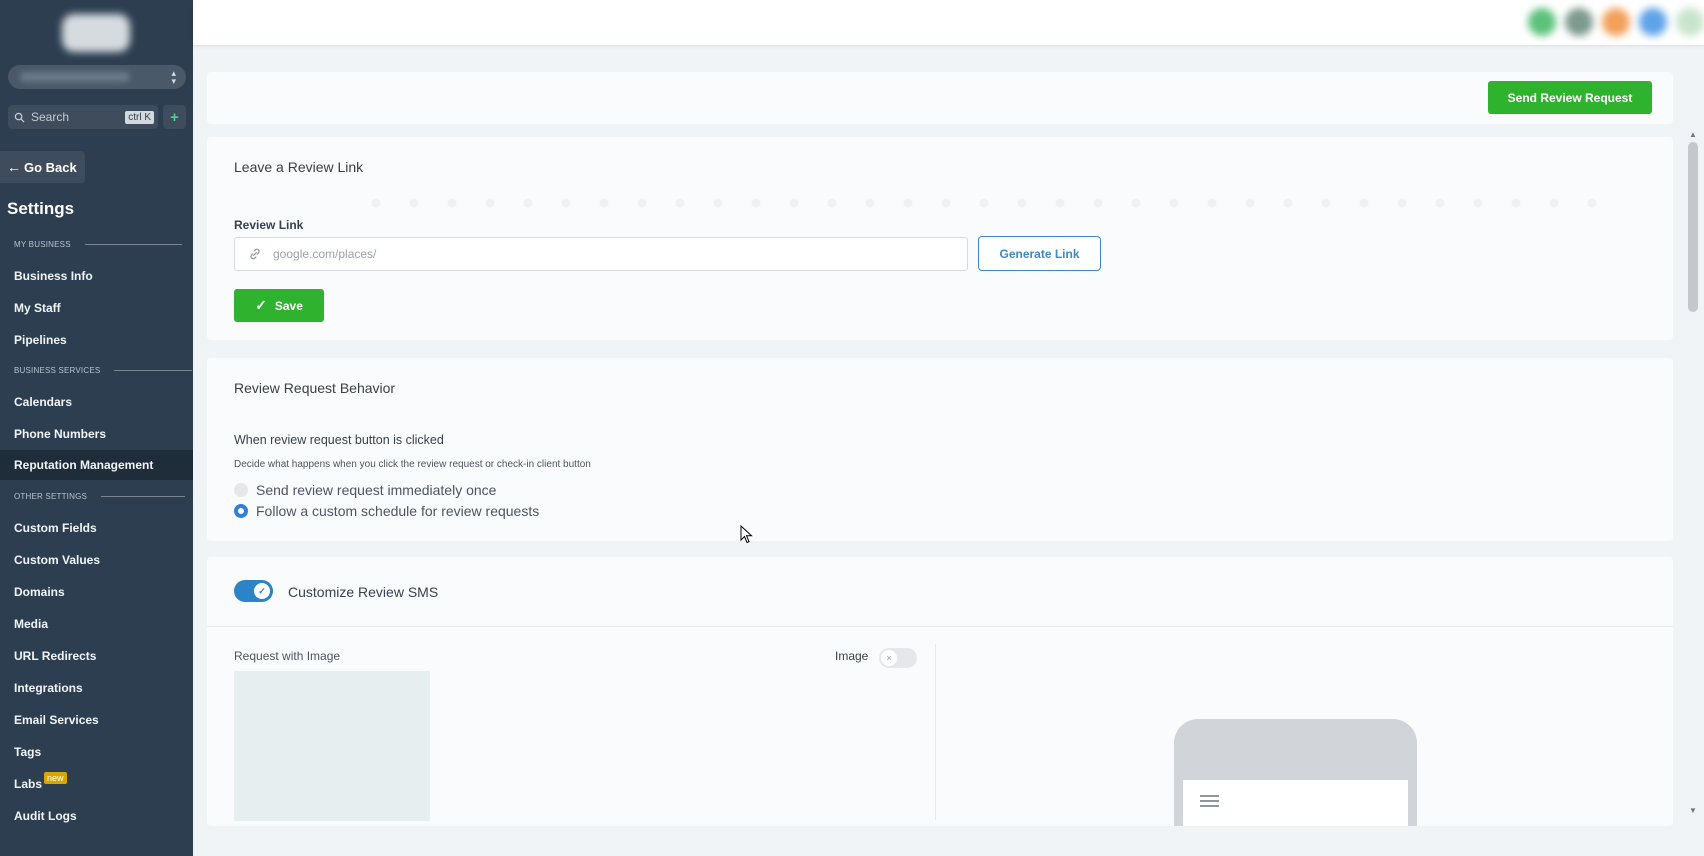  What do you see at coordinates (1693, 810) in the screenshot?
I see `scroll-down-icon: ▼` at bounding box center [1693, 810].